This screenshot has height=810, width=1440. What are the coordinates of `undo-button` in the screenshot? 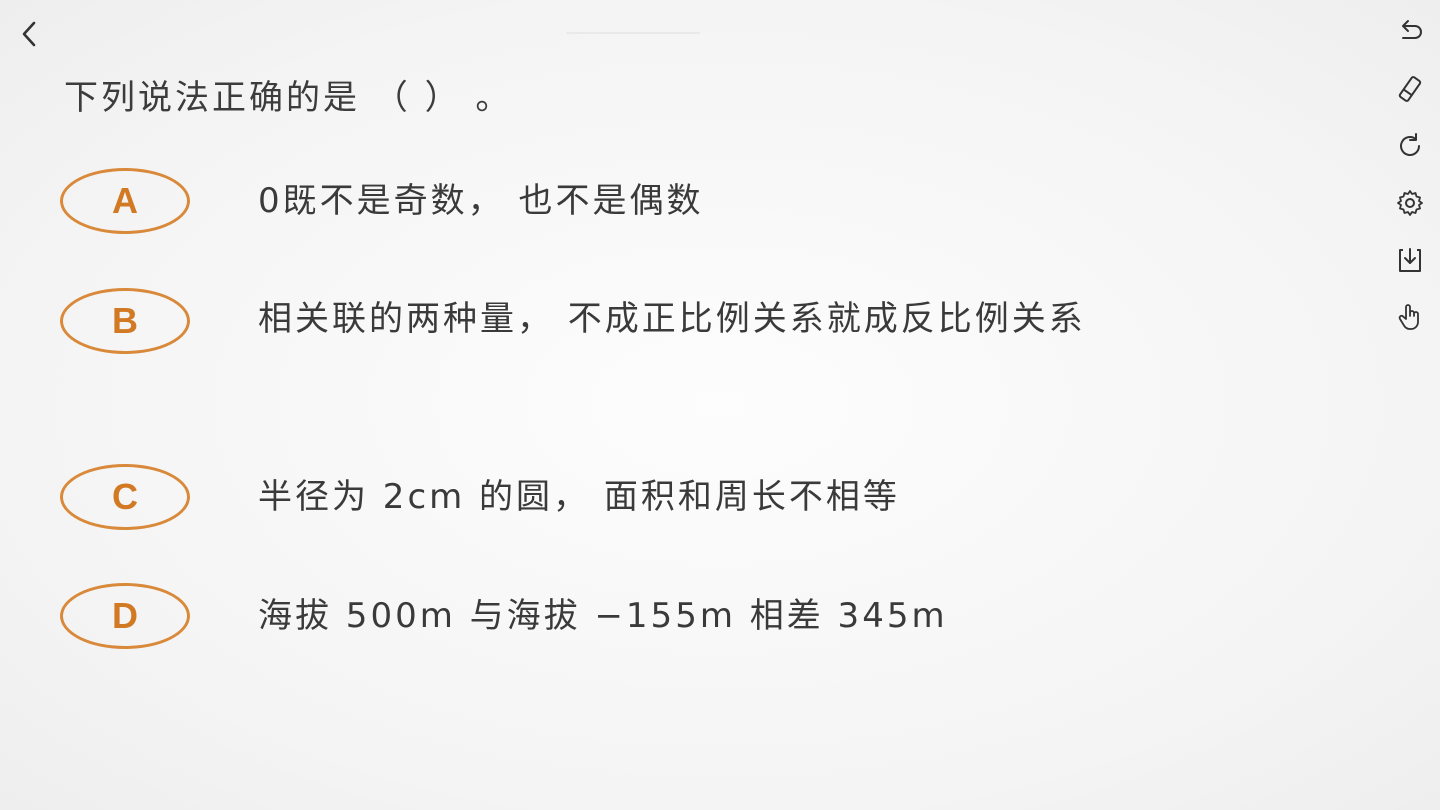 It's located at (1410, 32).